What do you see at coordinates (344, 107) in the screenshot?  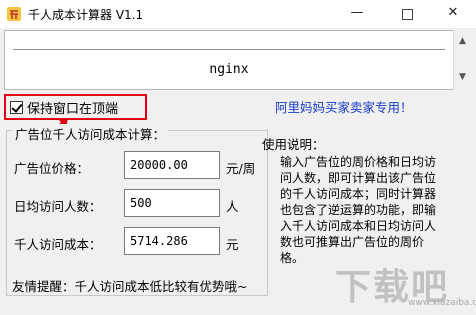 I see `promo-text: 阿里妈妈买家卖家专用！` at bounding box center [344, 107].